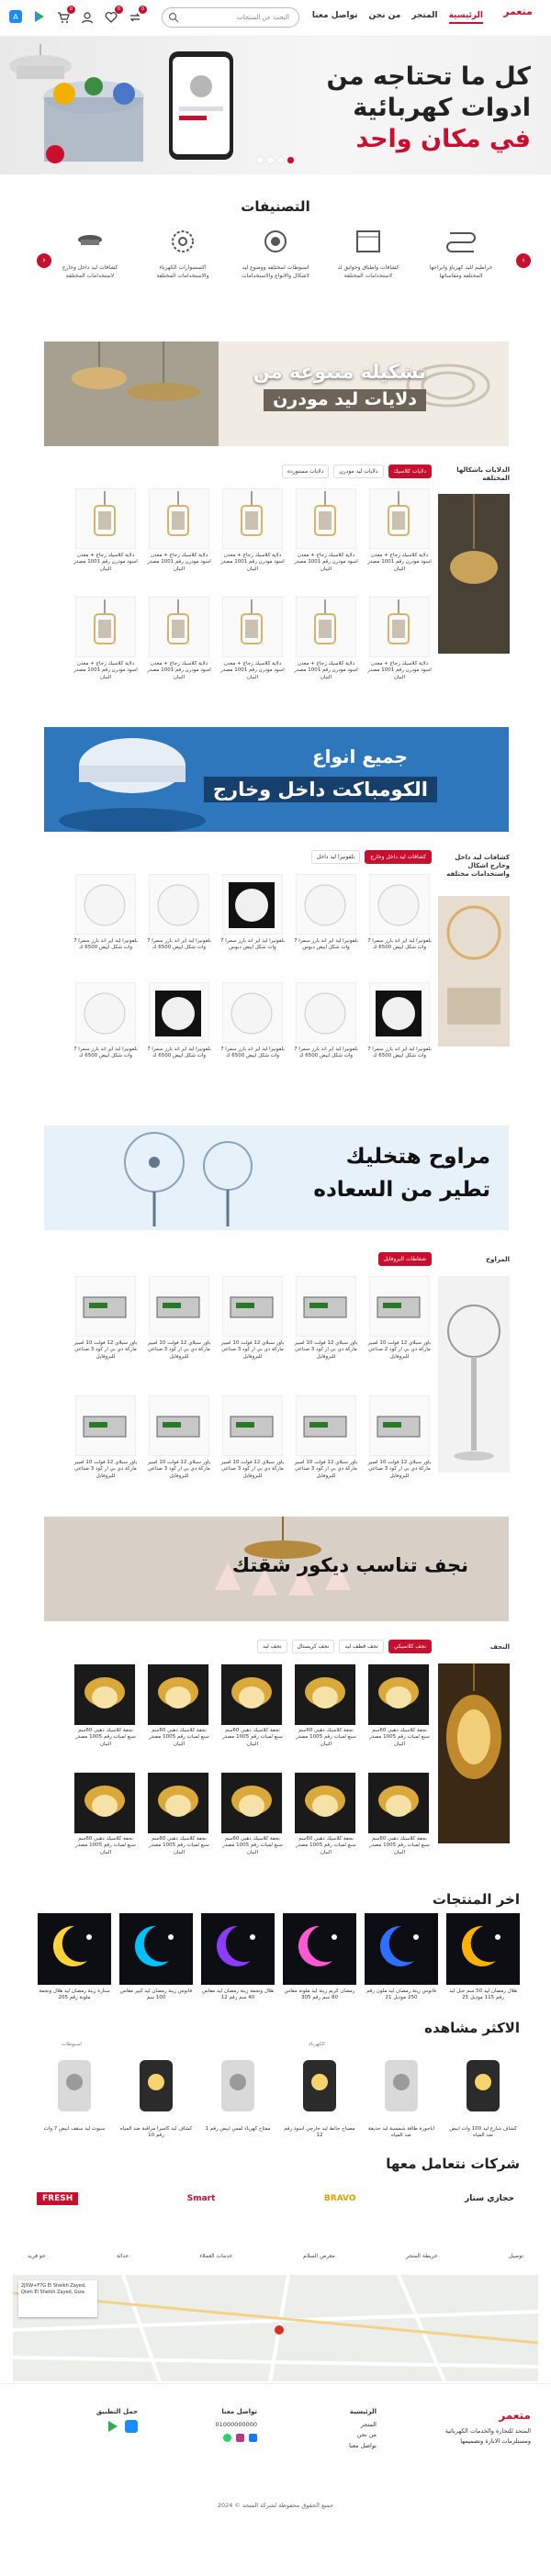 Image resolution: width=551 pixels, height=2576 pixels. I want to click on most-viewed-card: اباجورة طاقة شمسية ليد حديقة ضد المياه, so click(401, 2097).